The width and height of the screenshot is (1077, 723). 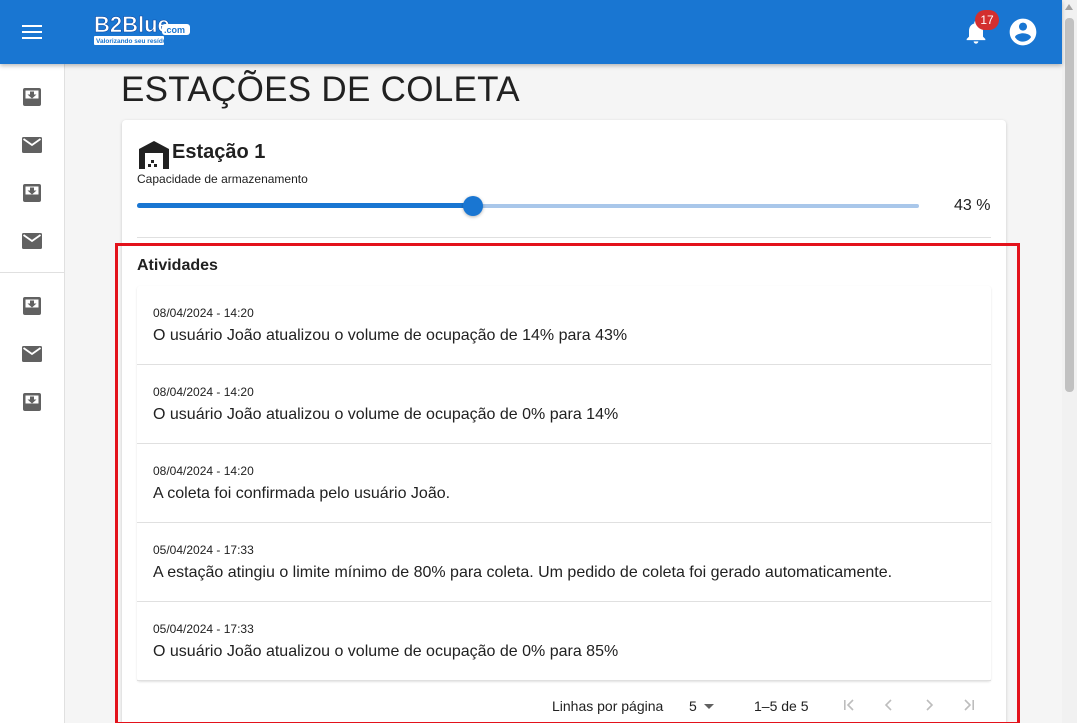 I want to click on svg-text: .com, so click(x=174, y=30).